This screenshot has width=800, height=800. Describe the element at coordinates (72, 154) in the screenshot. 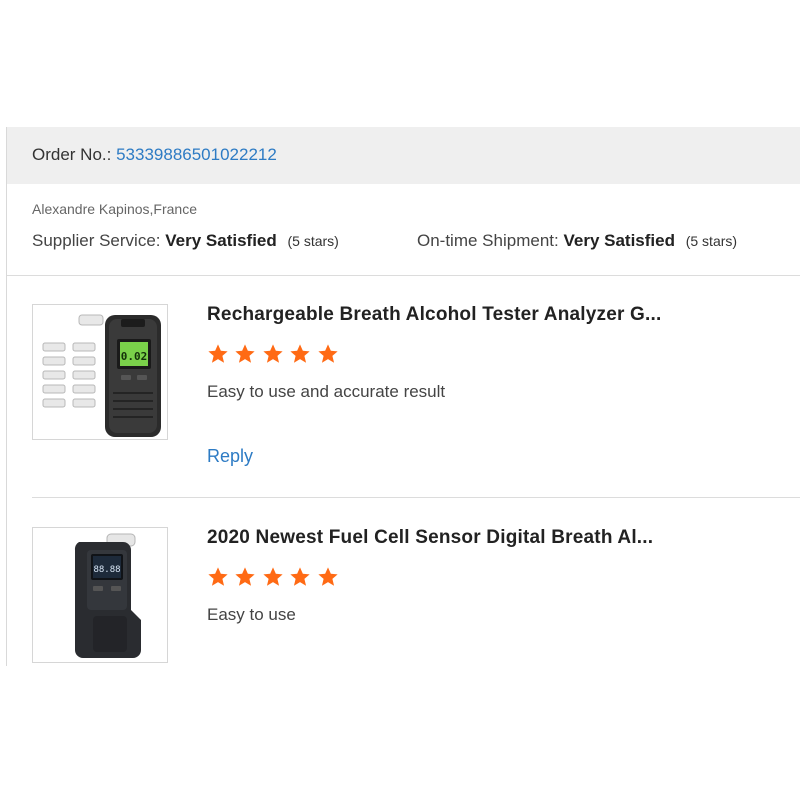

I see `order-number-label: Order No.:` at that location.